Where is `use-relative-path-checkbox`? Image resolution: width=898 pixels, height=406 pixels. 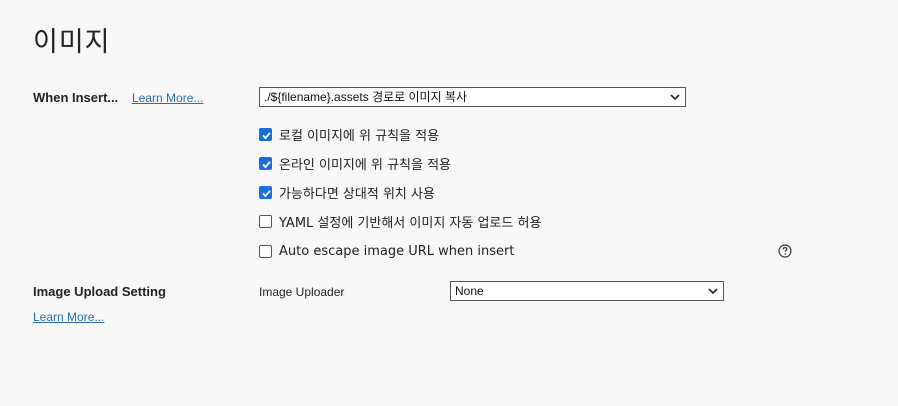 use-relative-path-checkbox is located at coordinates (265, 192).